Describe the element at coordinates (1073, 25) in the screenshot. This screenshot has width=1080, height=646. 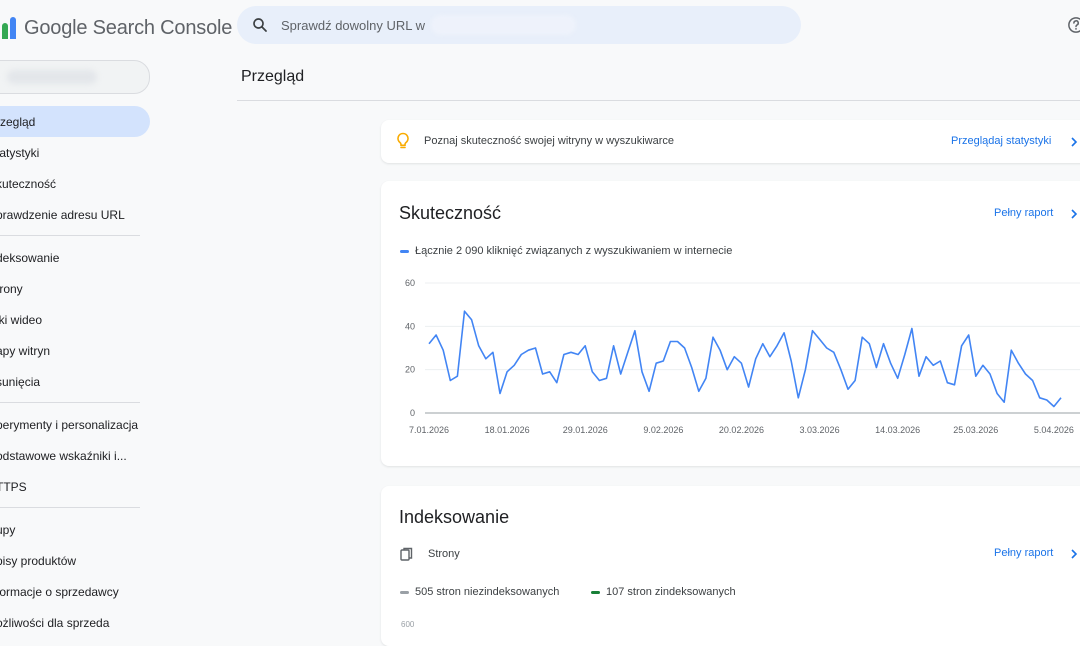
I see `help-icon` at that location.